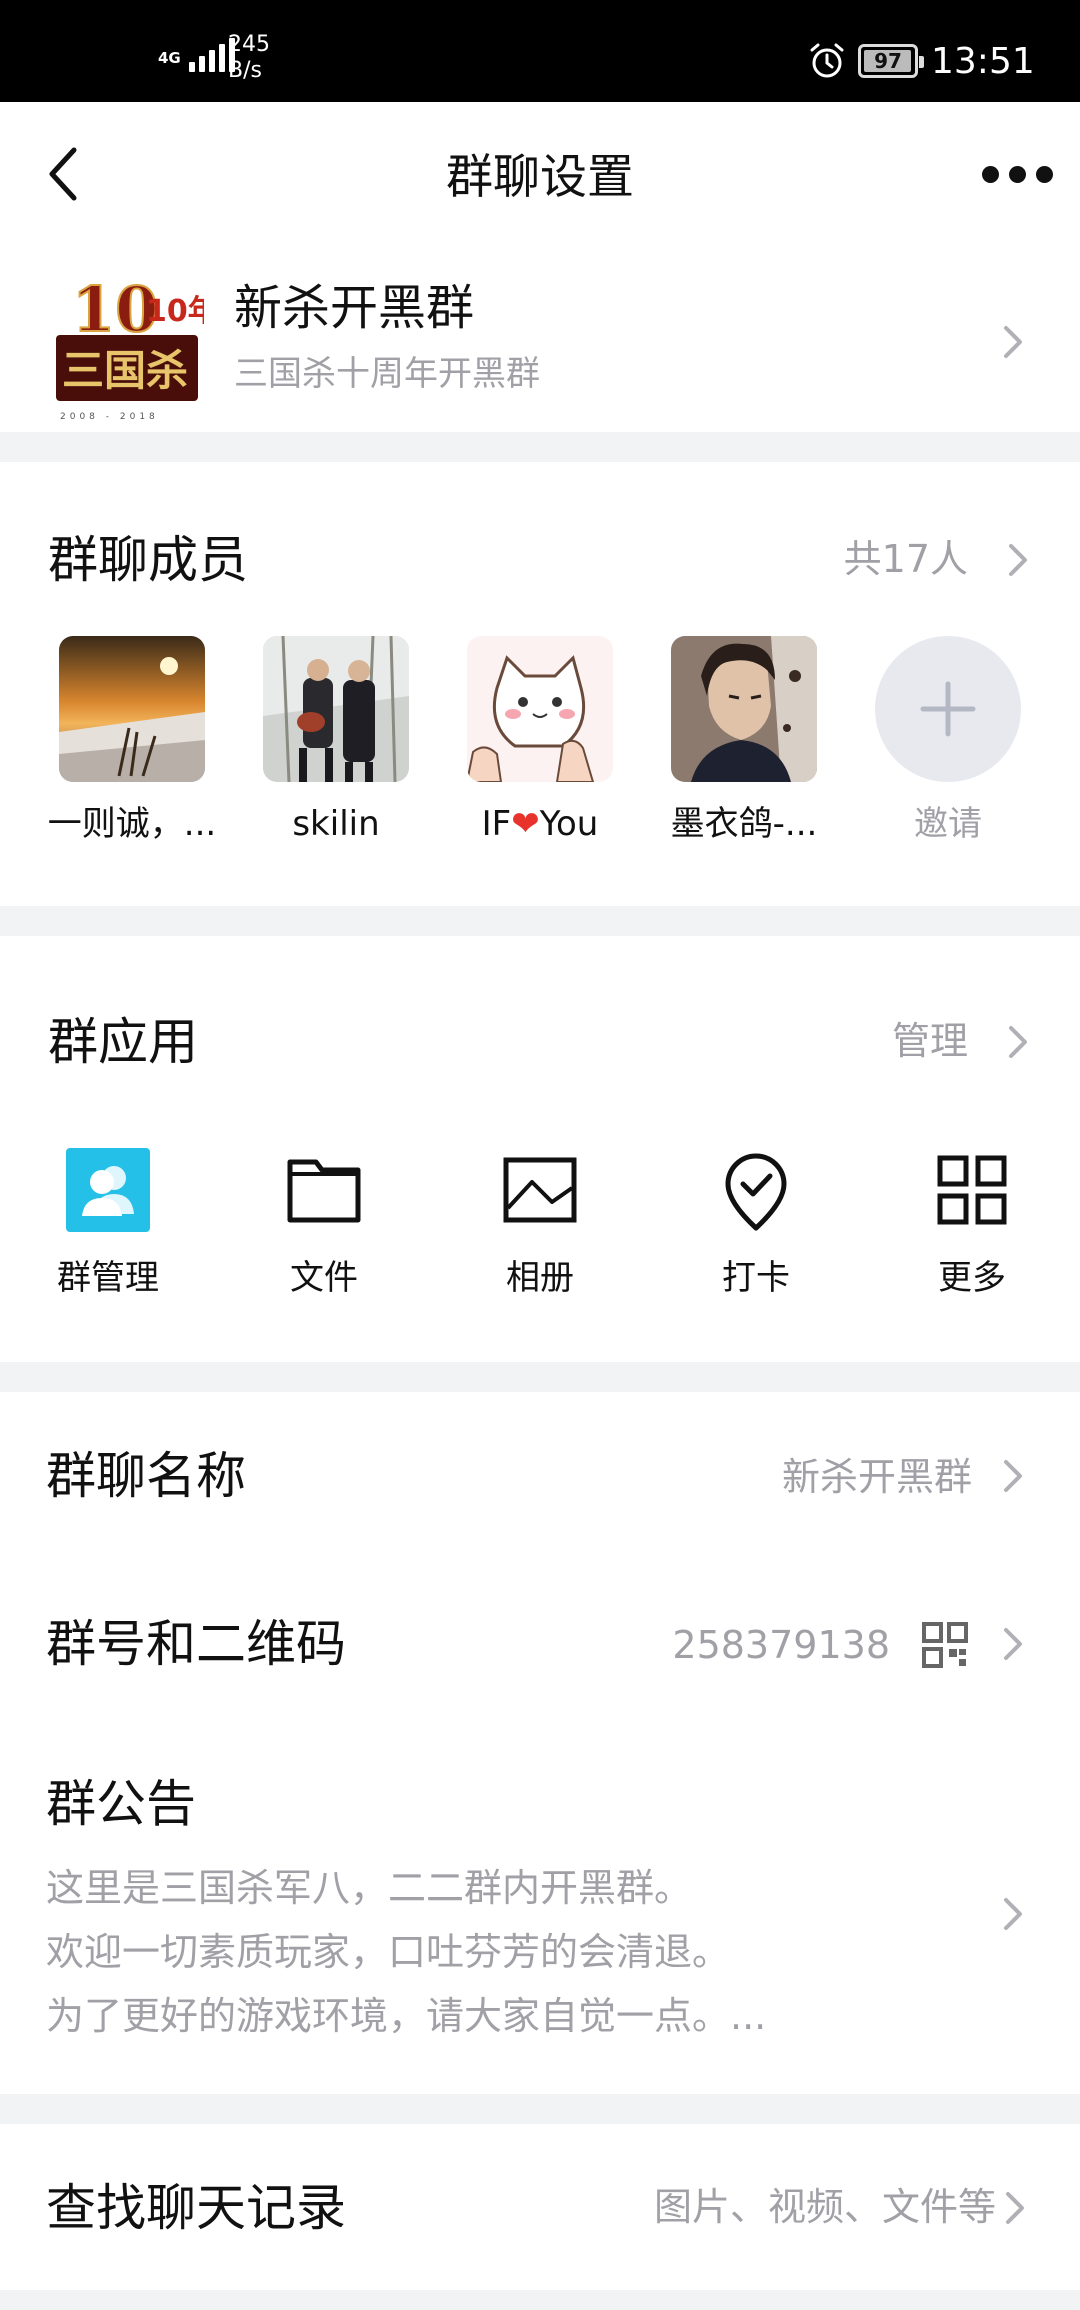  I want to click on member-count: 共17人, so click(906, 559).